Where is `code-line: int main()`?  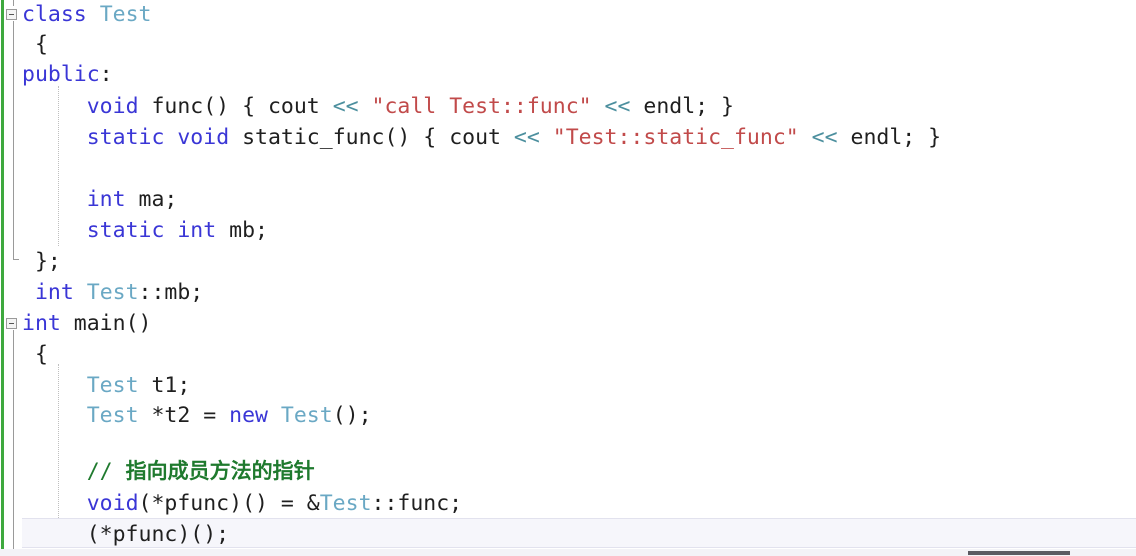
code-line: int main() is located at coordinates (86, 324).